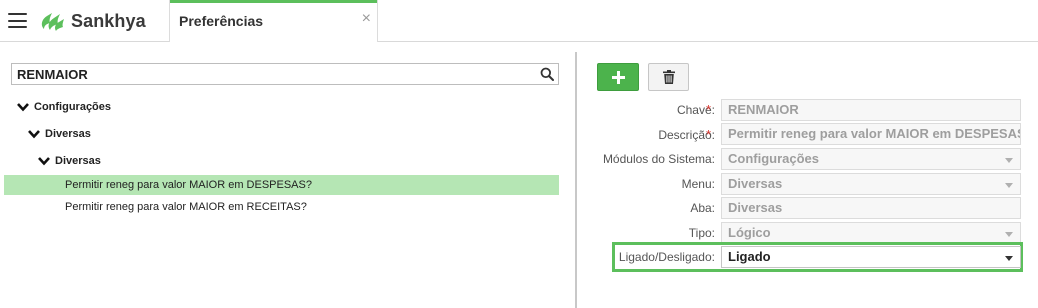 The width and height of the screenshot is (1038, 308). I want to click on top-bar: Sankhya Preferências ×, so click(519, 21).